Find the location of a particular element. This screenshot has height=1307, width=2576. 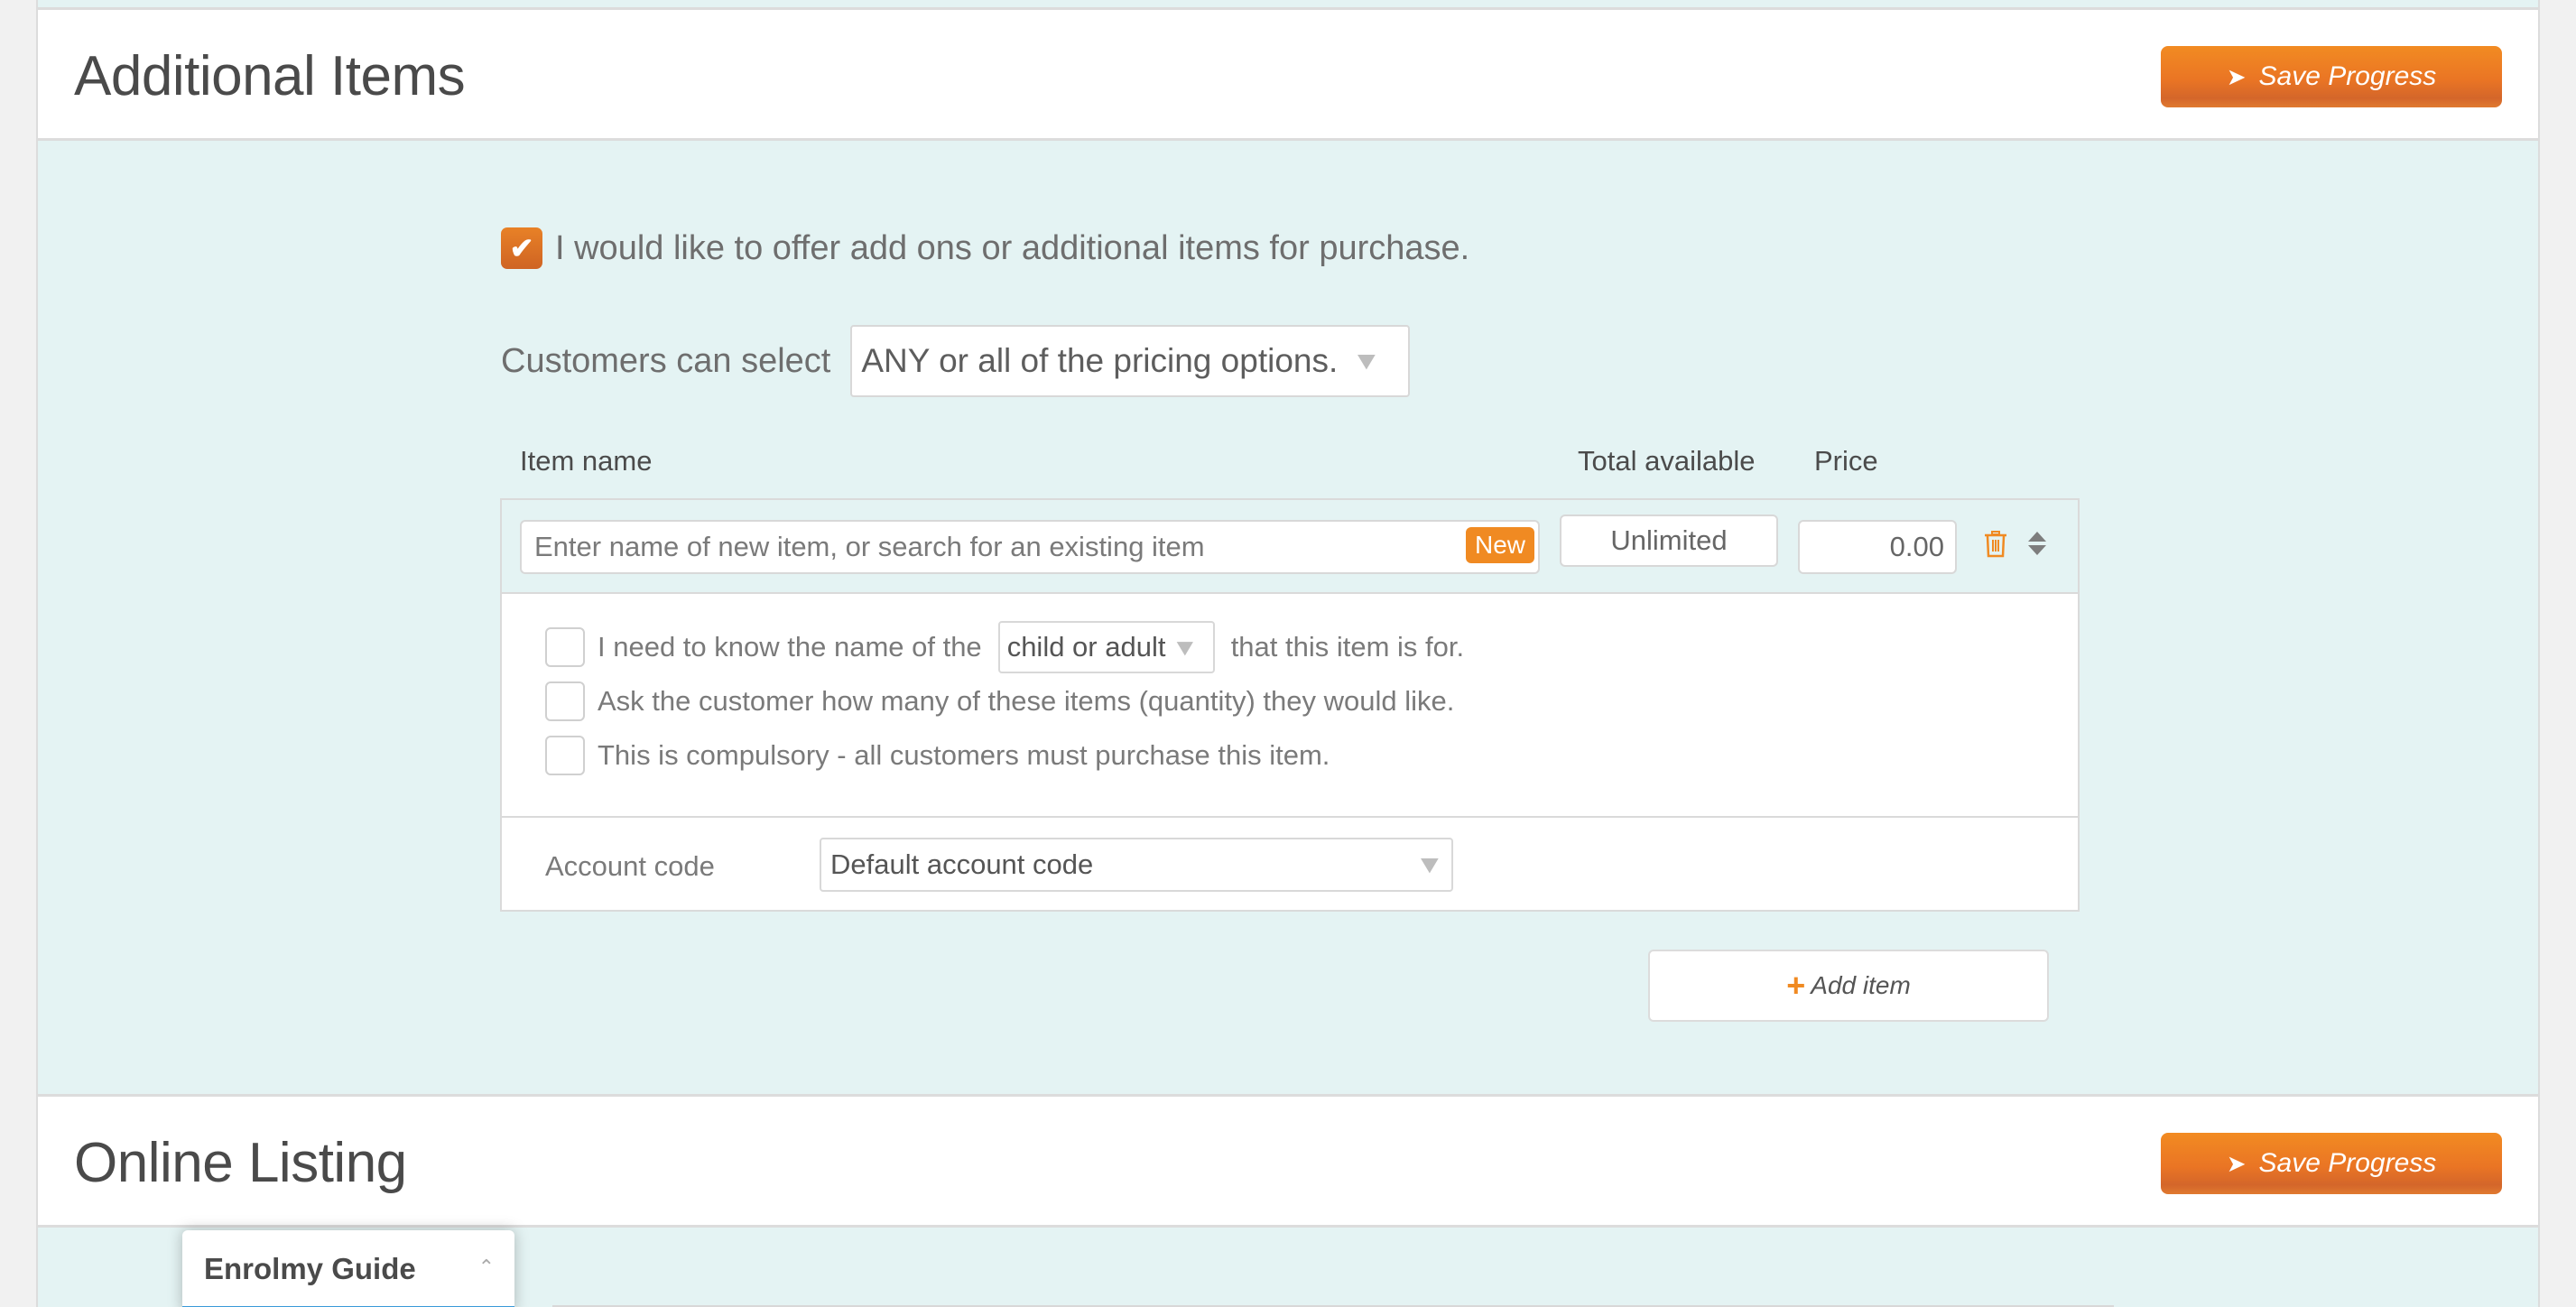

child-or-adult-select: child or adult ▼ is located at coordinates (1106, 647).